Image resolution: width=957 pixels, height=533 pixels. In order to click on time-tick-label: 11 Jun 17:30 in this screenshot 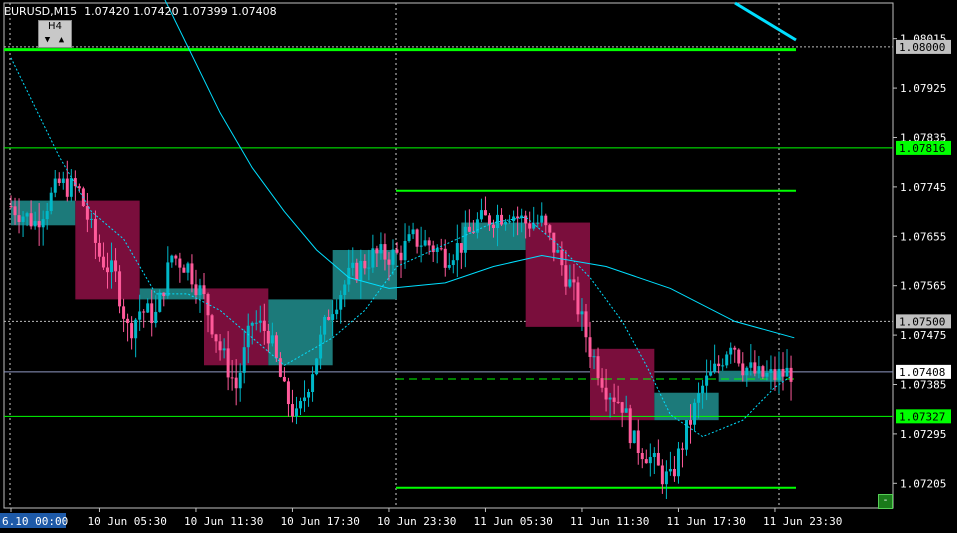, I will do `click(705, 521)`.